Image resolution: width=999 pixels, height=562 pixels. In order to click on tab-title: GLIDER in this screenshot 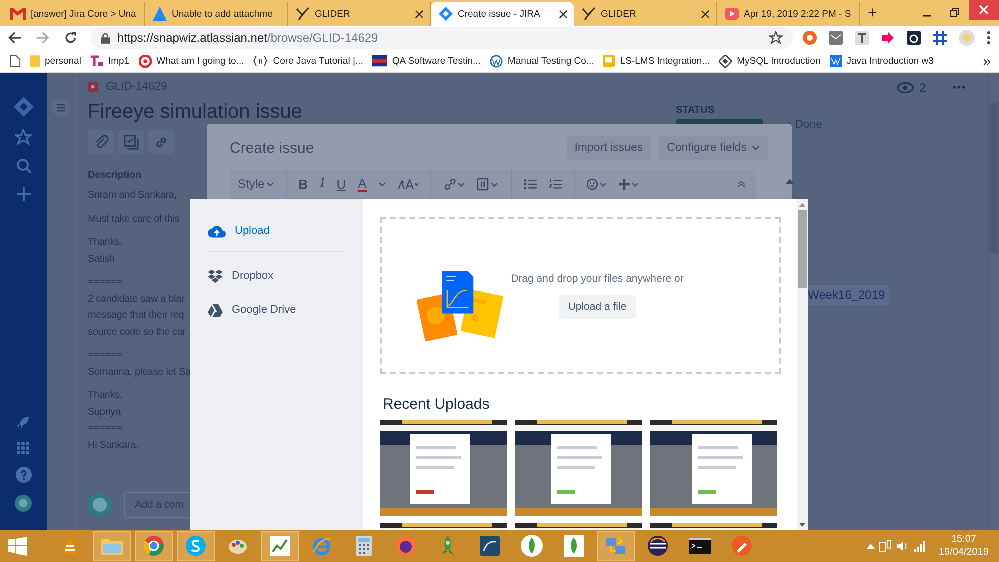, I will do `click(333, 14)`.